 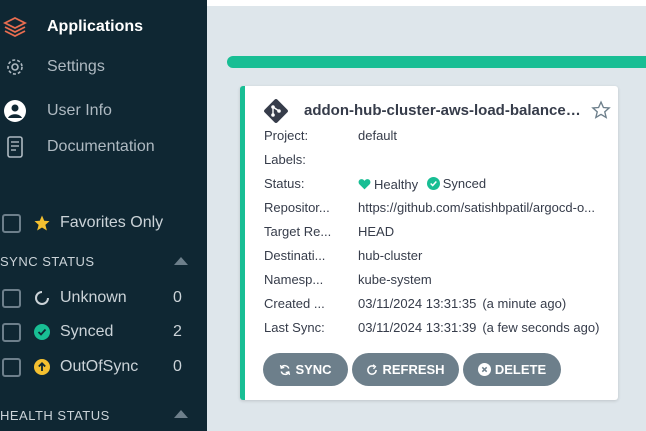 I want to click on field-value: HEAD, so click(x=376, y=231).